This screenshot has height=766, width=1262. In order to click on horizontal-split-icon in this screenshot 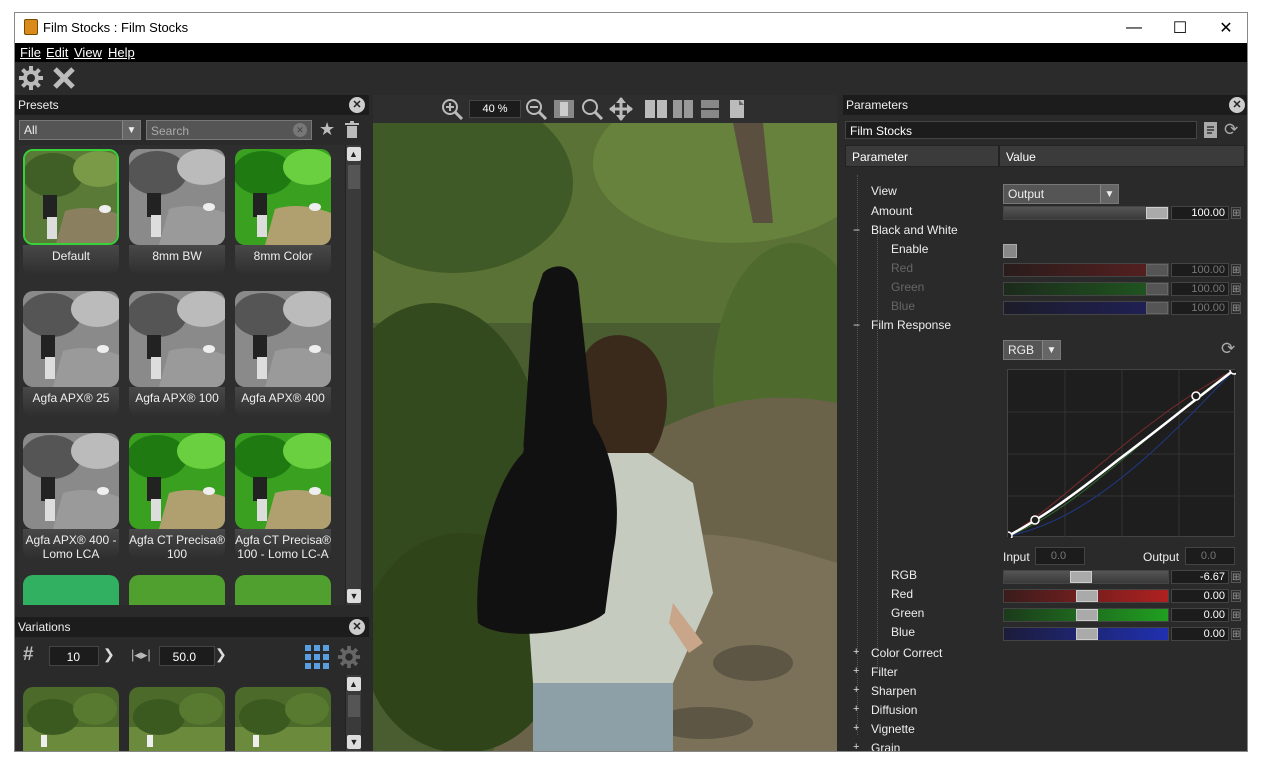, I will do `click(710, 109)`.